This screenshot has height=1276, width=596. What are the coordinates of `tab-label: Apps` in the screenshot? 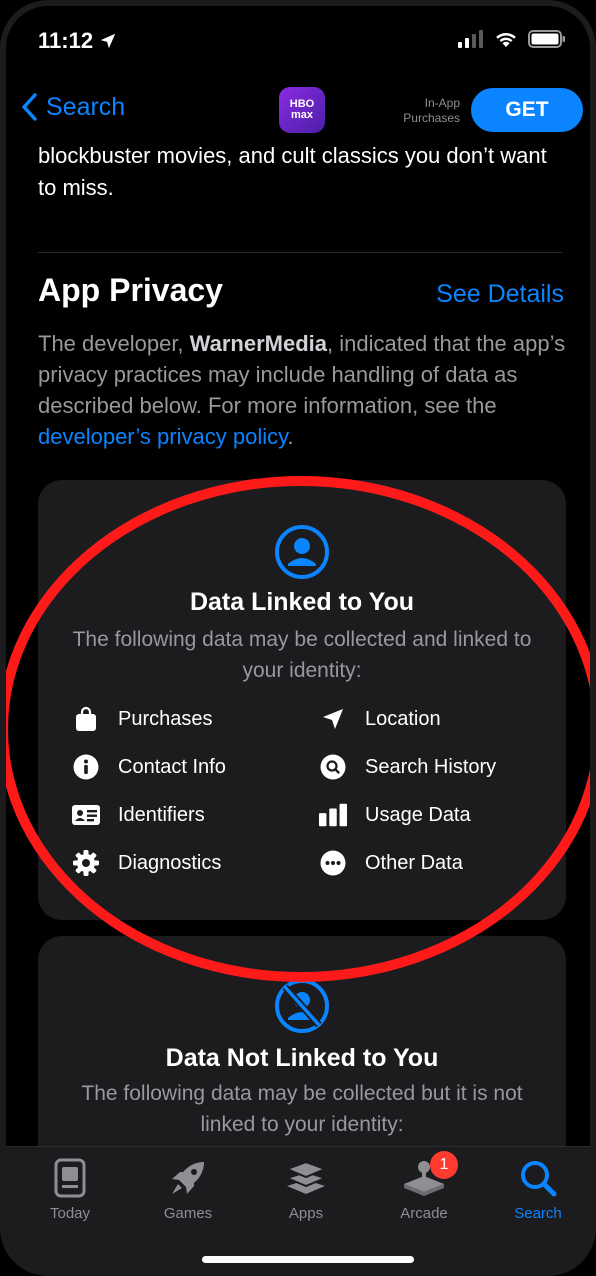 It's located at (306, 1213).